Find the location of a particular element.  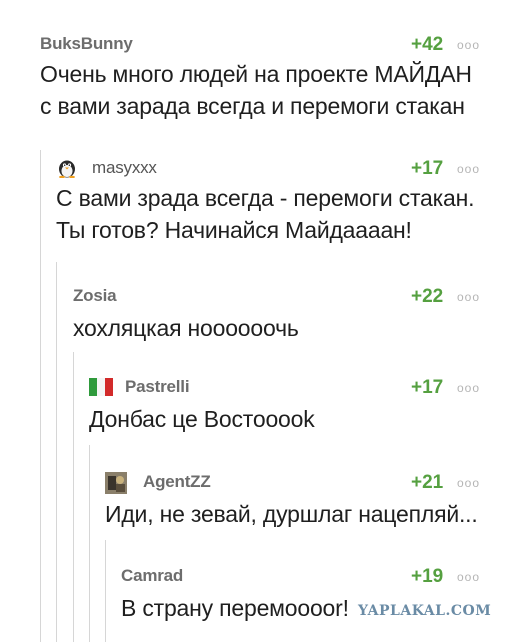

watermark: YAPLAKAL.COM is located at coordinates (425, 611).